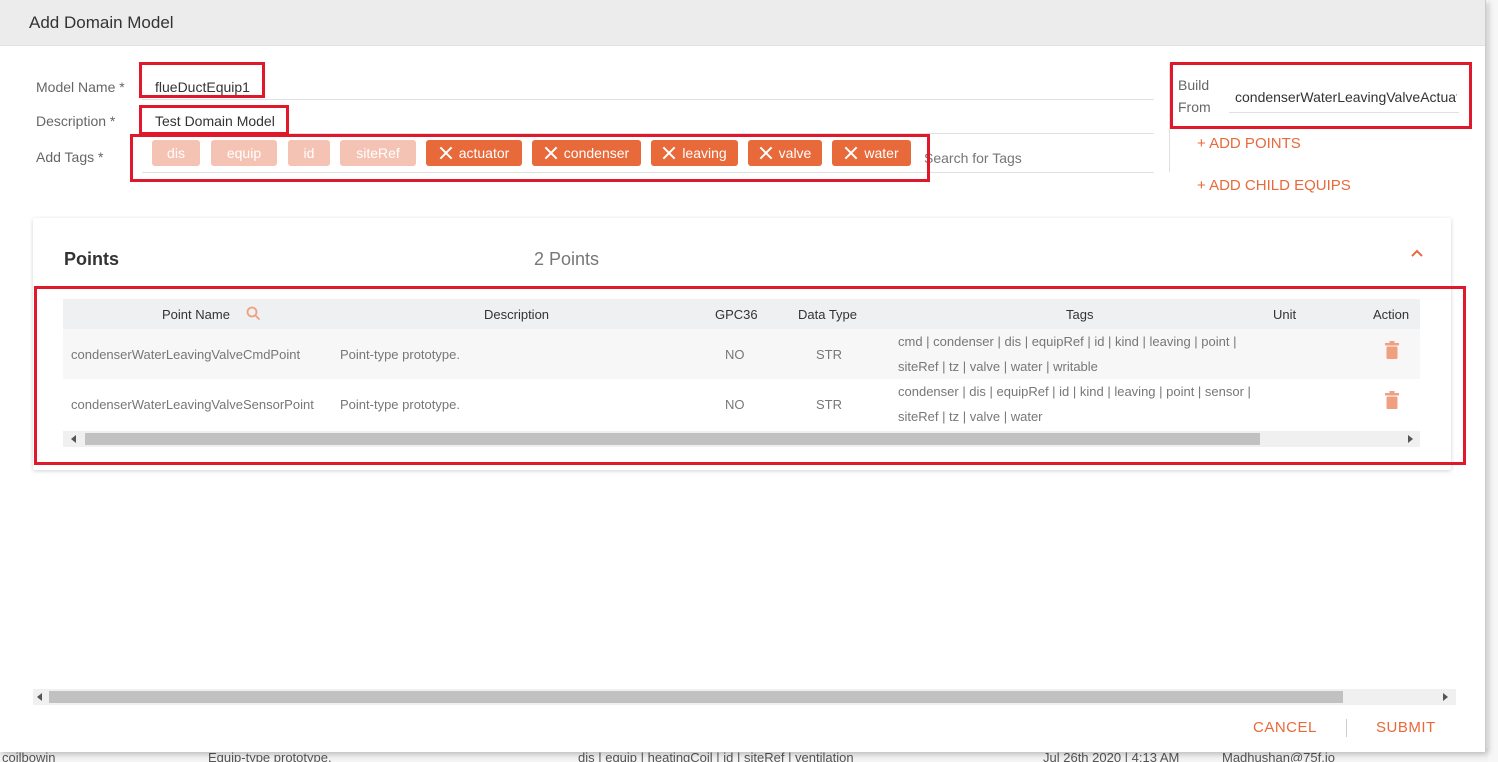 The image size is (1498, 762). I want to click on dialog-header: Add Domain Model, so click(742, 23).